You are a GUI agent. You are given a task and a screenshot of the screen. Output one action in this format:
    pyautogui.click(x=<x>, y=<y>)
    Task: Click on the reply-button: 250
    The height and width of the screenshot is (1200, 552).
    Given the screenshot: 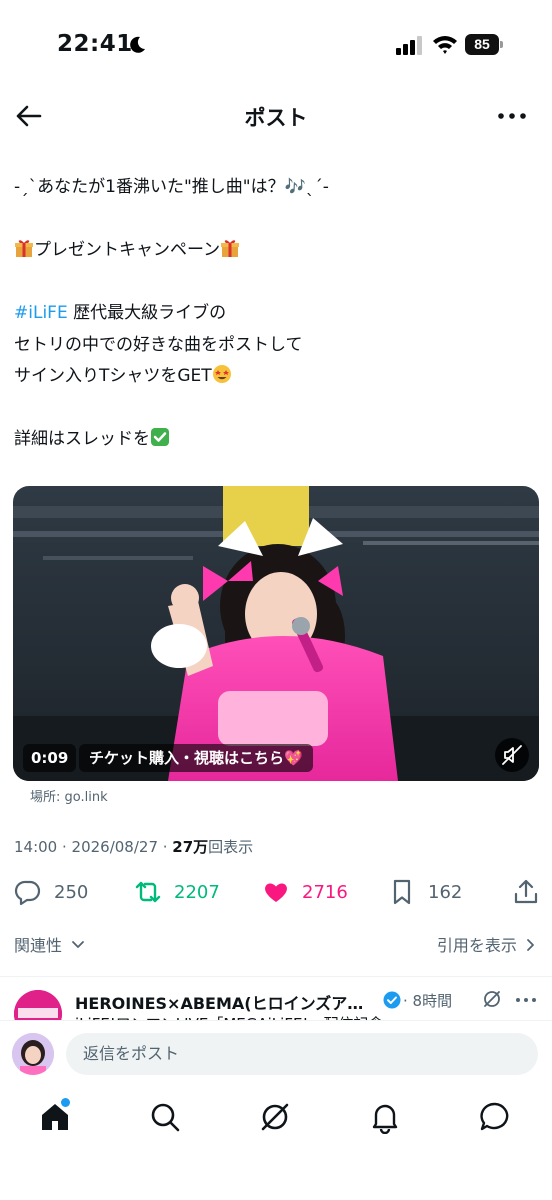 What is the action you would take?
    pyautogui.click(x=51, y=892)
    